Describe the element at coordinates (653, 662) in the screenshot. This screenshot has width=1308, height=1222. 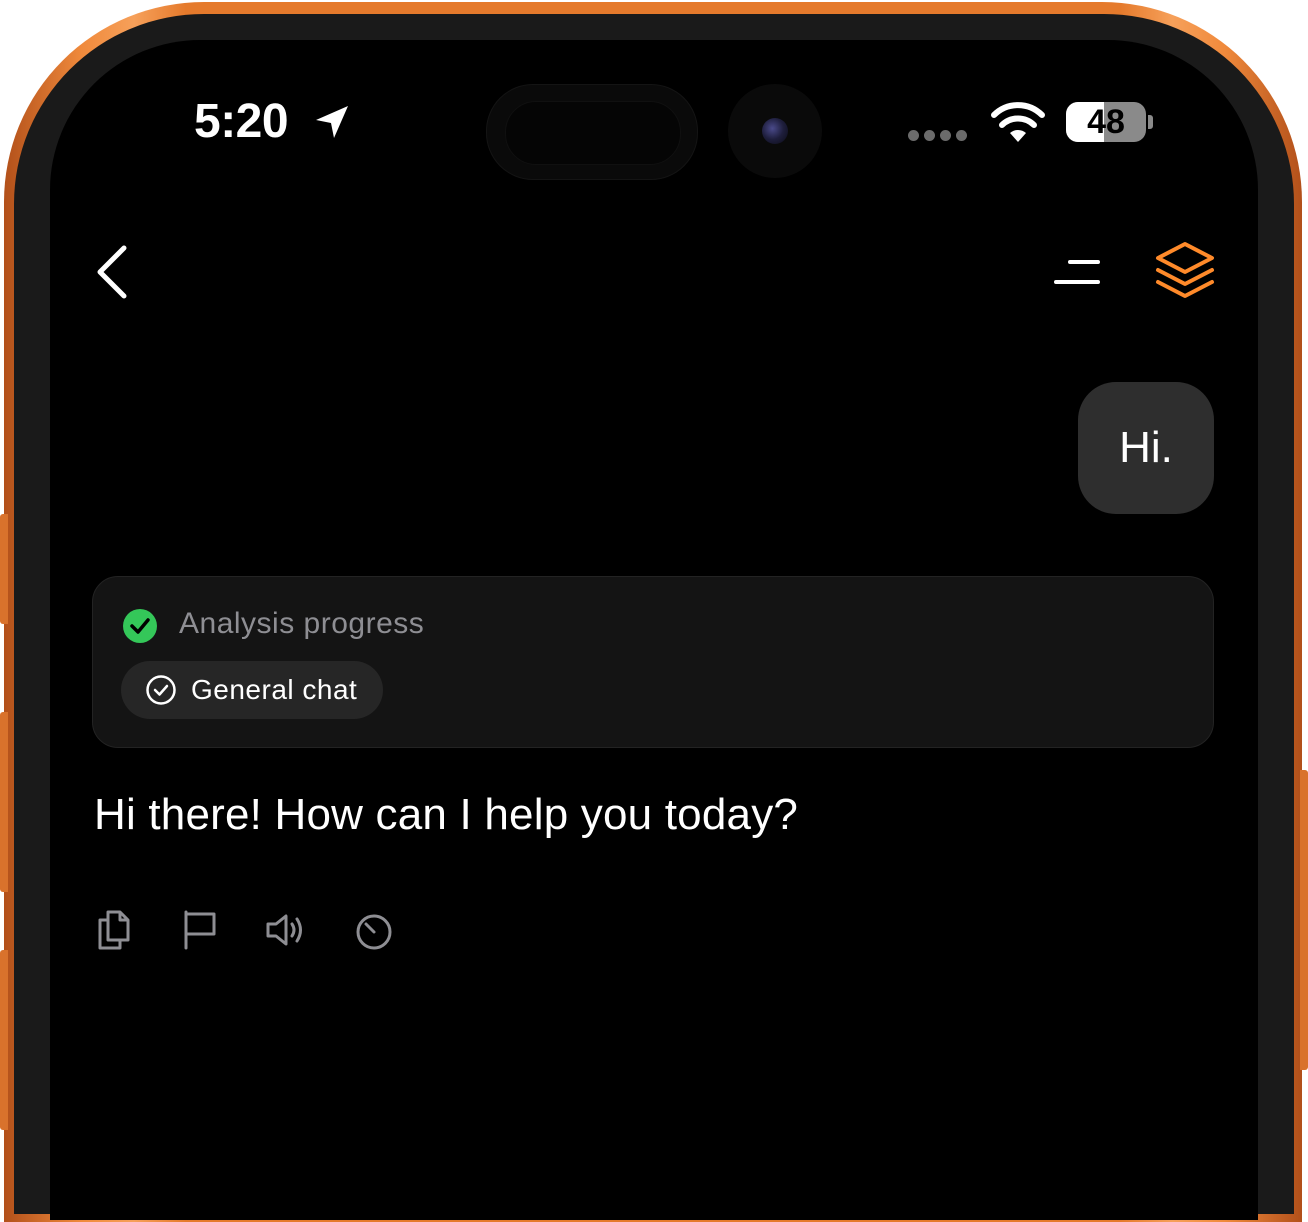
I see `analysis-progress-card: Analysis progress General chat` at that location.